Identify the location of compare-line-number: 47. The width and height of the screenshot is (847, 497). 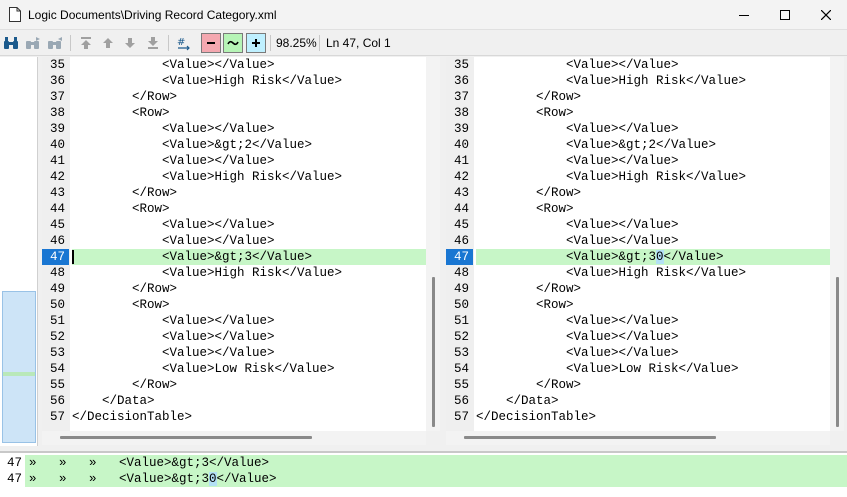
(12, 463).